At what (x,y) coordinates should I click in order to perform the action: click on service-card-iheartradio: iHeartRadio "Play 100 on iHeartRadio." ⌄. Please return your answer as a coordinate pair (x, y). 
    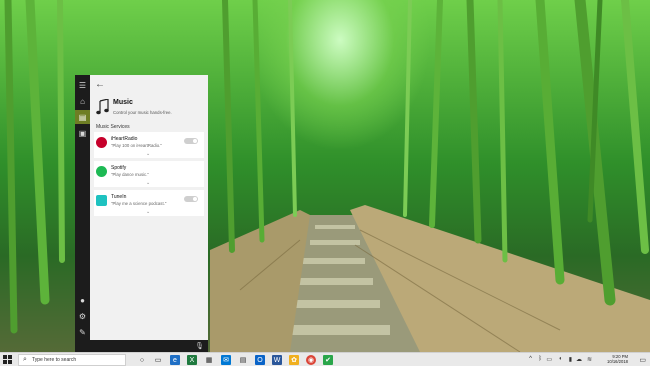
    Looking at the image, I should click on (149, 145).